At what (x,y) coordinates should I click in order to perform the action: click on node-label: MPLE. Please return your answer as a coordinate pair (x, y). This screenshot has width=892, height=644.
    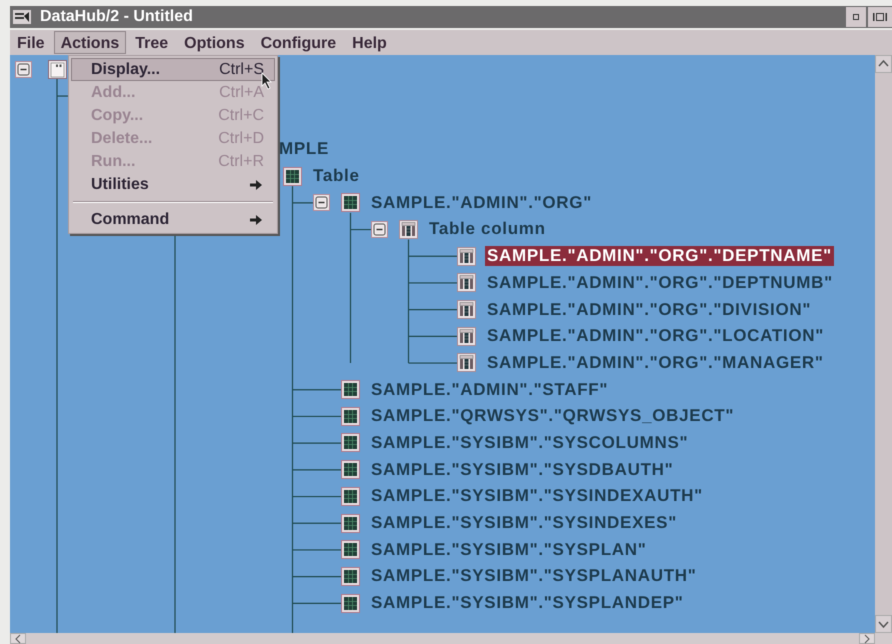
    Looking at the image, I should click on (304, 149).